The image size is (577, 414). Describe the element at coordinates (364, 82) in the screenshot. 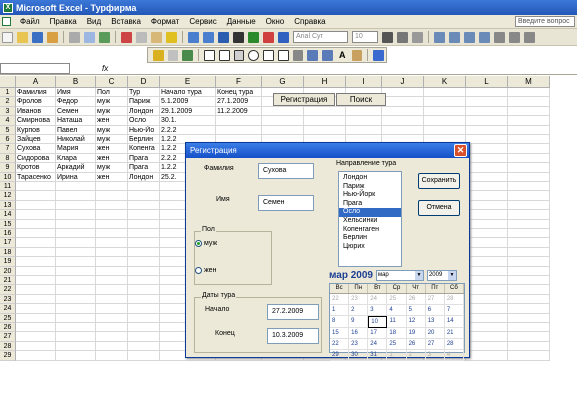

I see `column-header: I` at that location.